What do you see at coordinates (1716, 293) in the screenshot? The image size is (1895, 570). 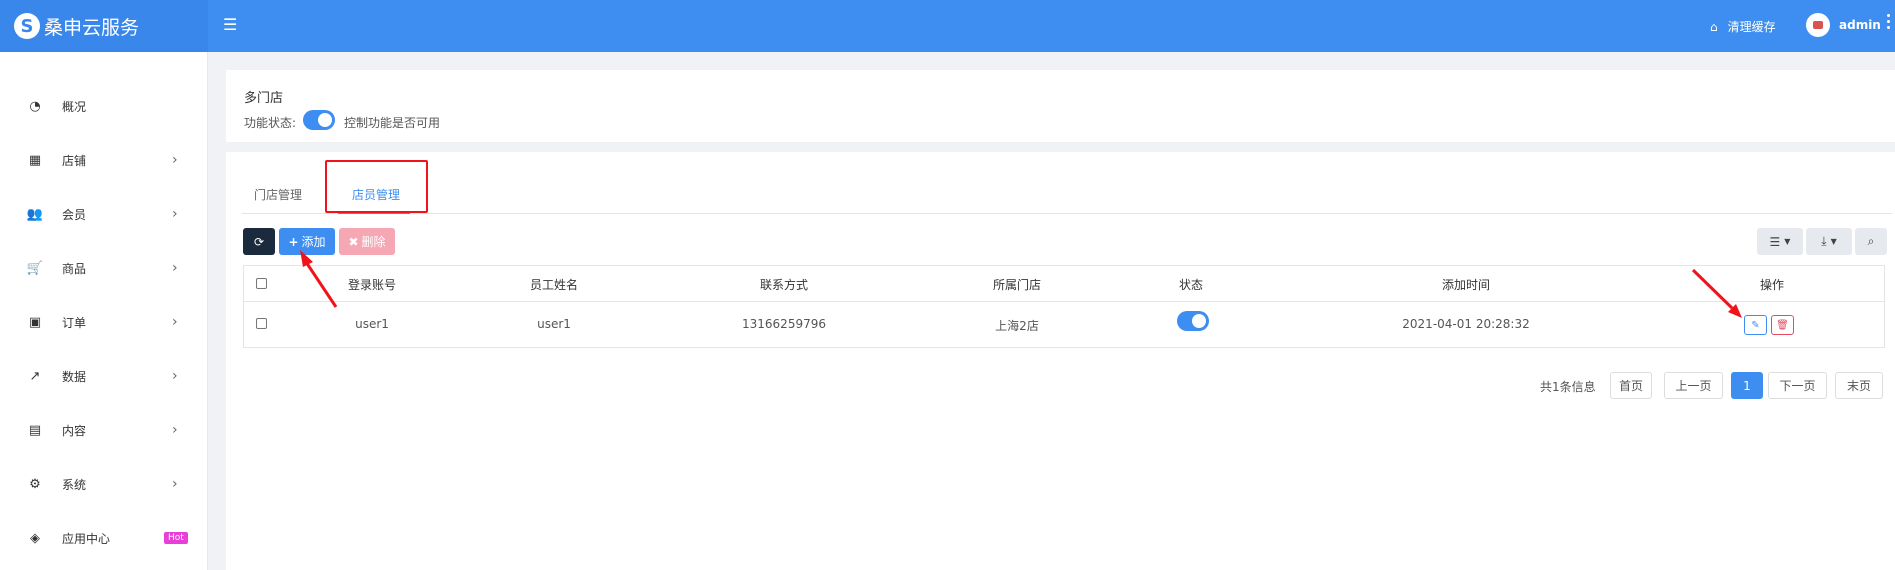 I see `arrow-to-edit-button` at bounding box center [1716, 293].